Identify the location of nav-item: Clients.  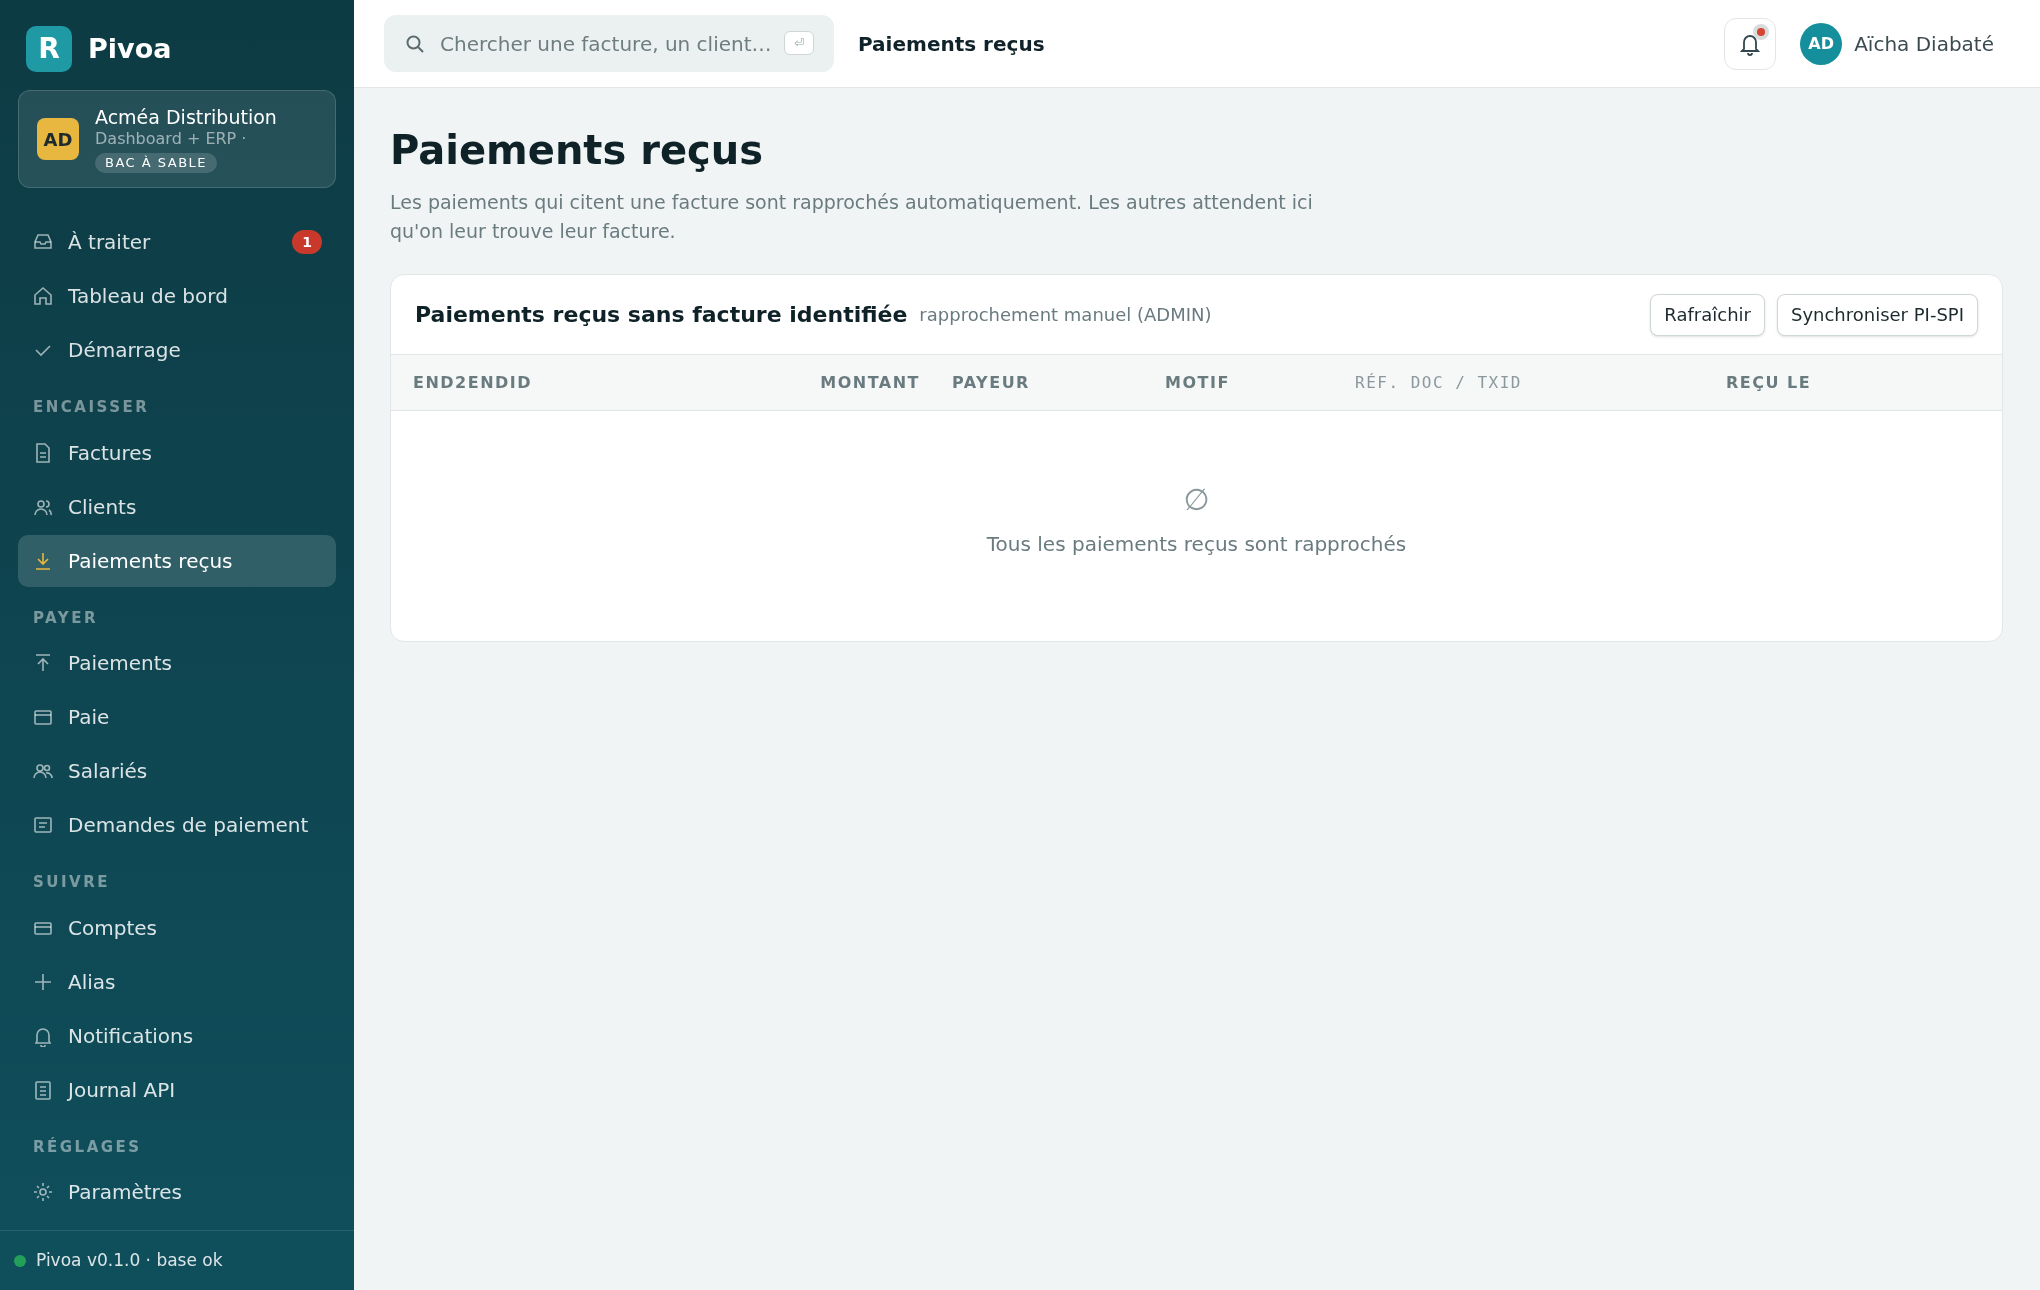
(177, 506).